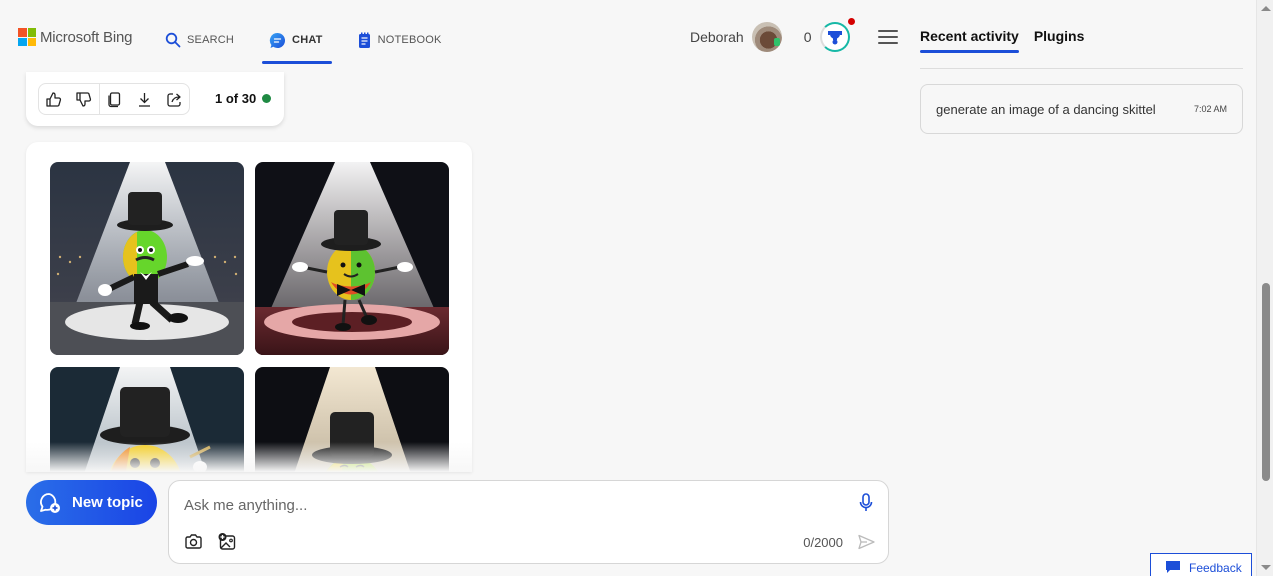  I want to click on feedback-button: Feedback, so click(1201, 564).